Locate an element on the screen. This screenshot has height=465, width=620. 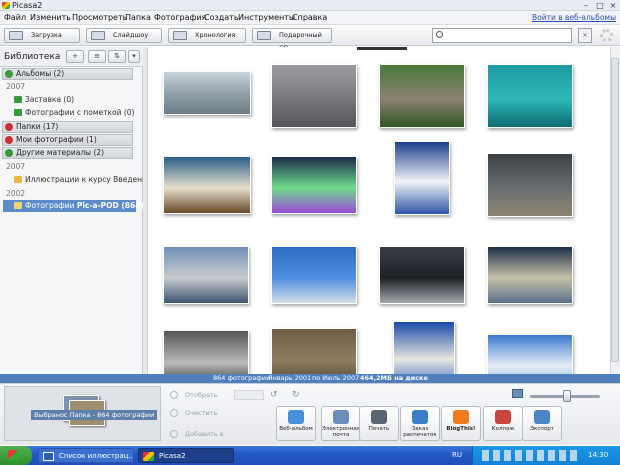
menu-edit: Изменить is located at coordinates (50, 18).